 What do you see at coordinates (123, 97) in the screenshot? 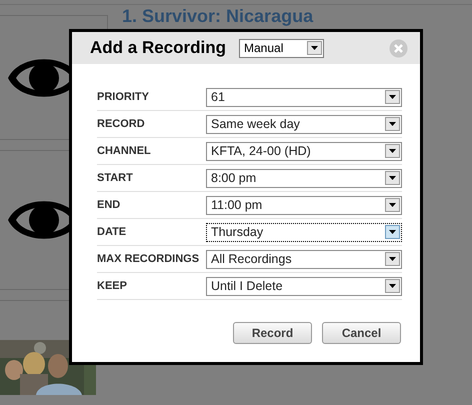
I see `field-label: PRIORITY` at bounding box center [123, 97].